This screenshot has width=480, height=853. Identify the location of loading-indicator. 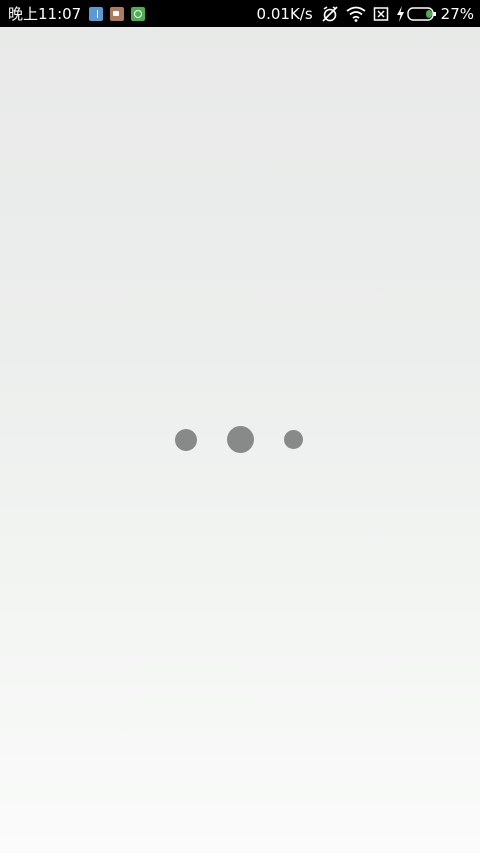
(240, 440).